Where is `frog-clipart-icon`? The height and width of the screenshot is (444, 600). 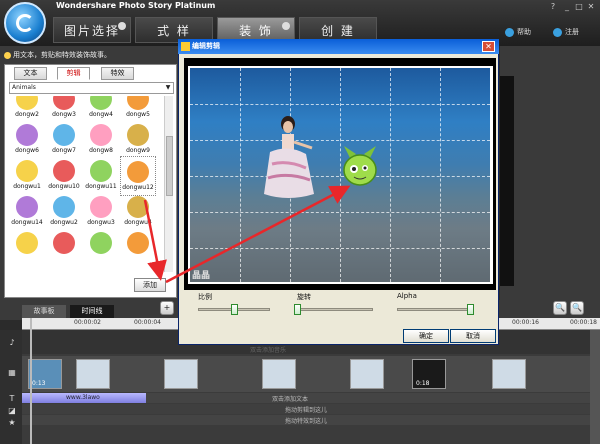
frog-clipart-icon is located at coordinates (101, 171).